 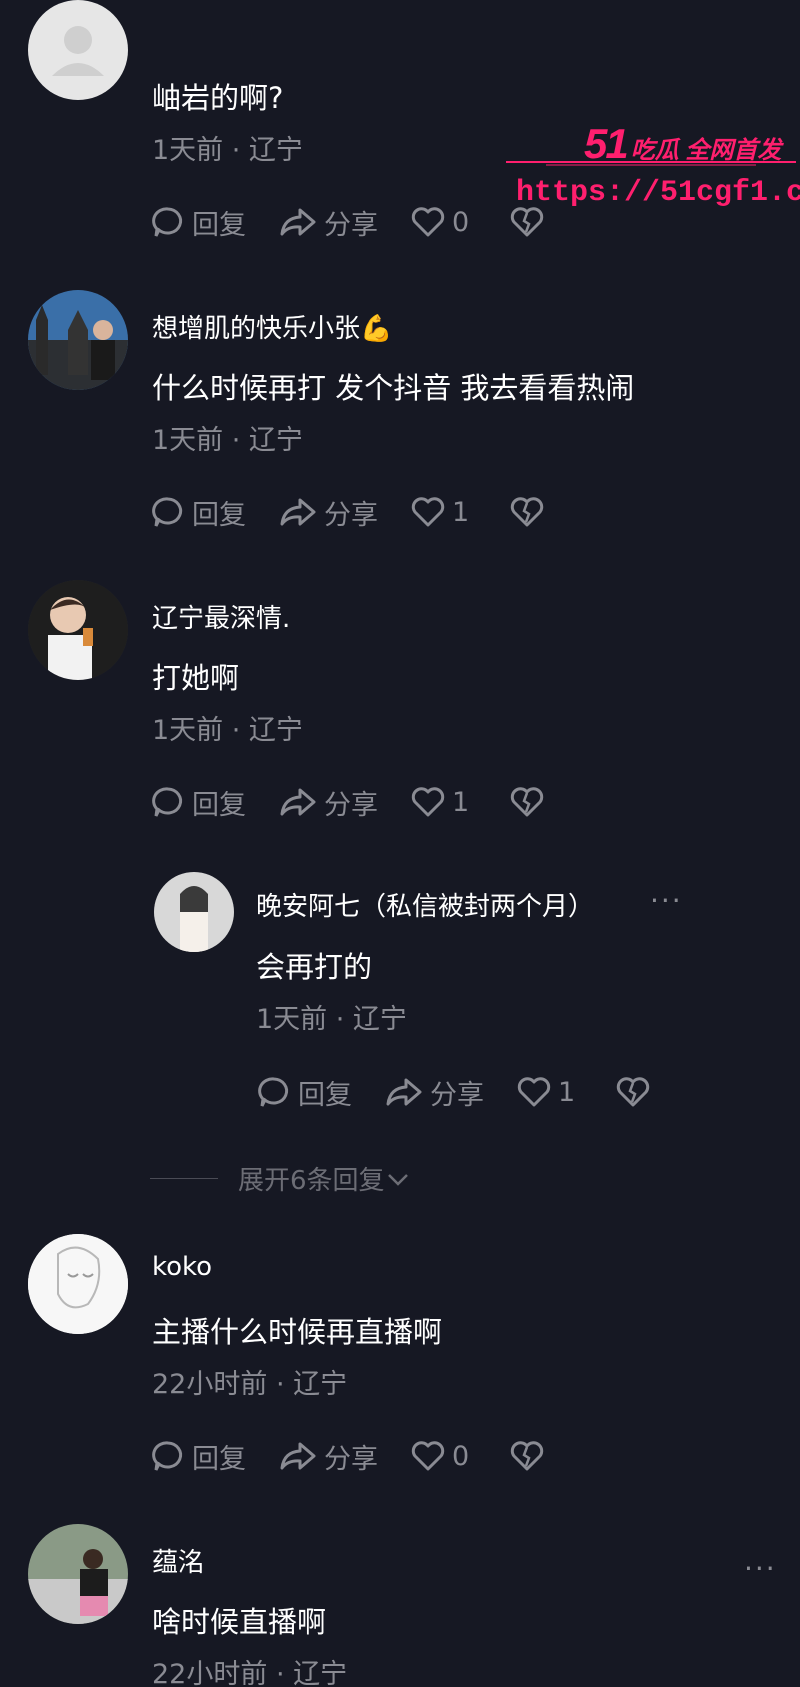 I want to click on comment-text: 打她啊, so click(x=196, y=678).